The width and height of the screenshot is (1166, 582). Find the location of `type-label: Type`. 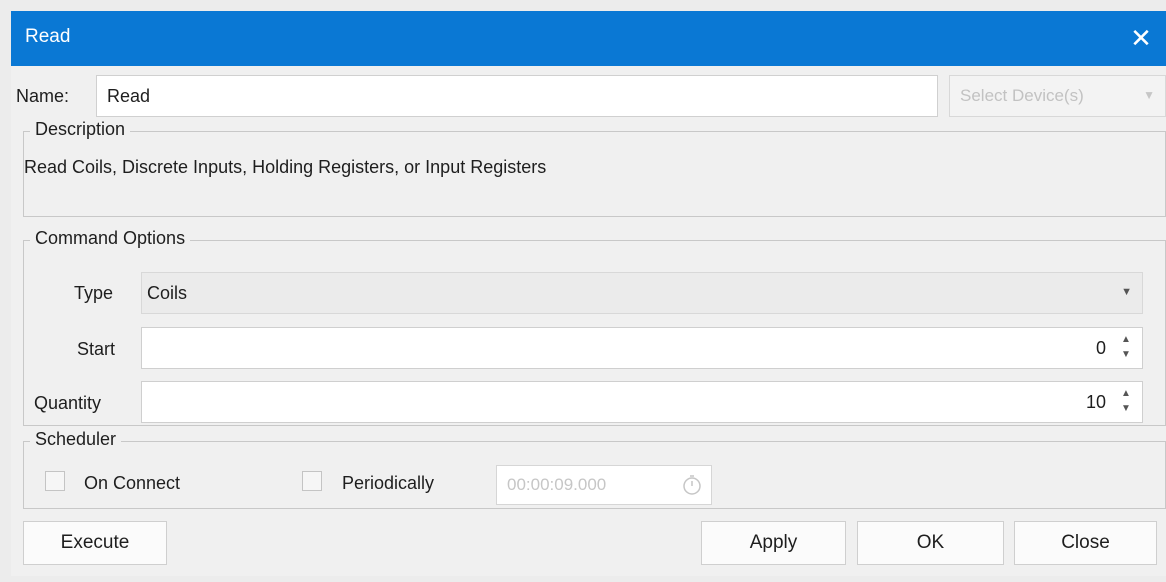

type-label: Type is located at coordinates (94, 293).